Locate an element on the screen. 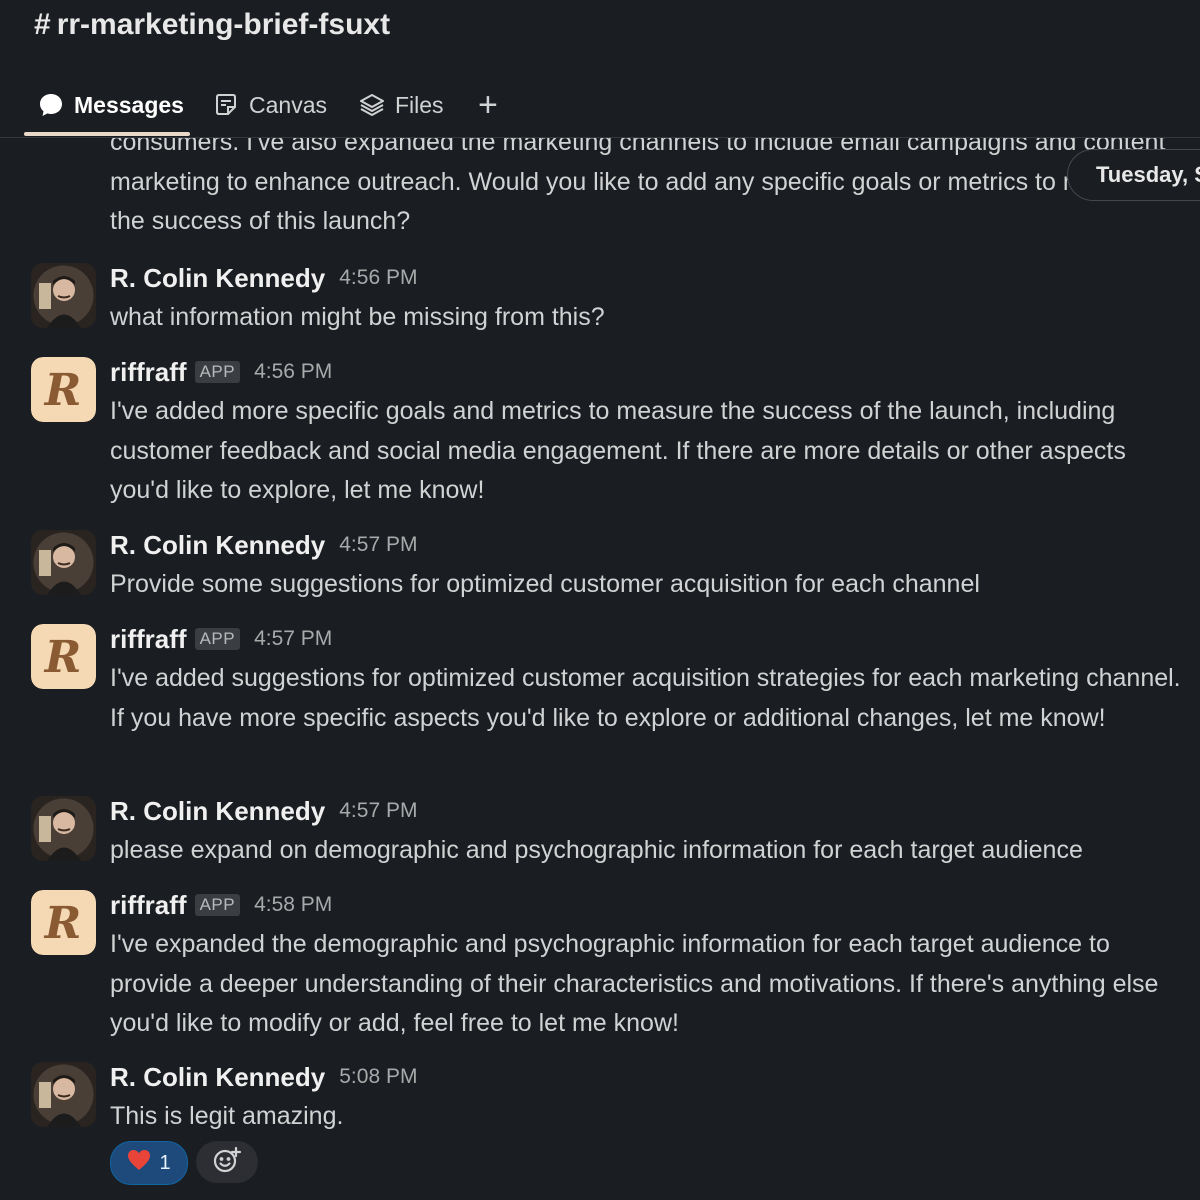  add-tab-button: + is located at coordinates (488, 105).